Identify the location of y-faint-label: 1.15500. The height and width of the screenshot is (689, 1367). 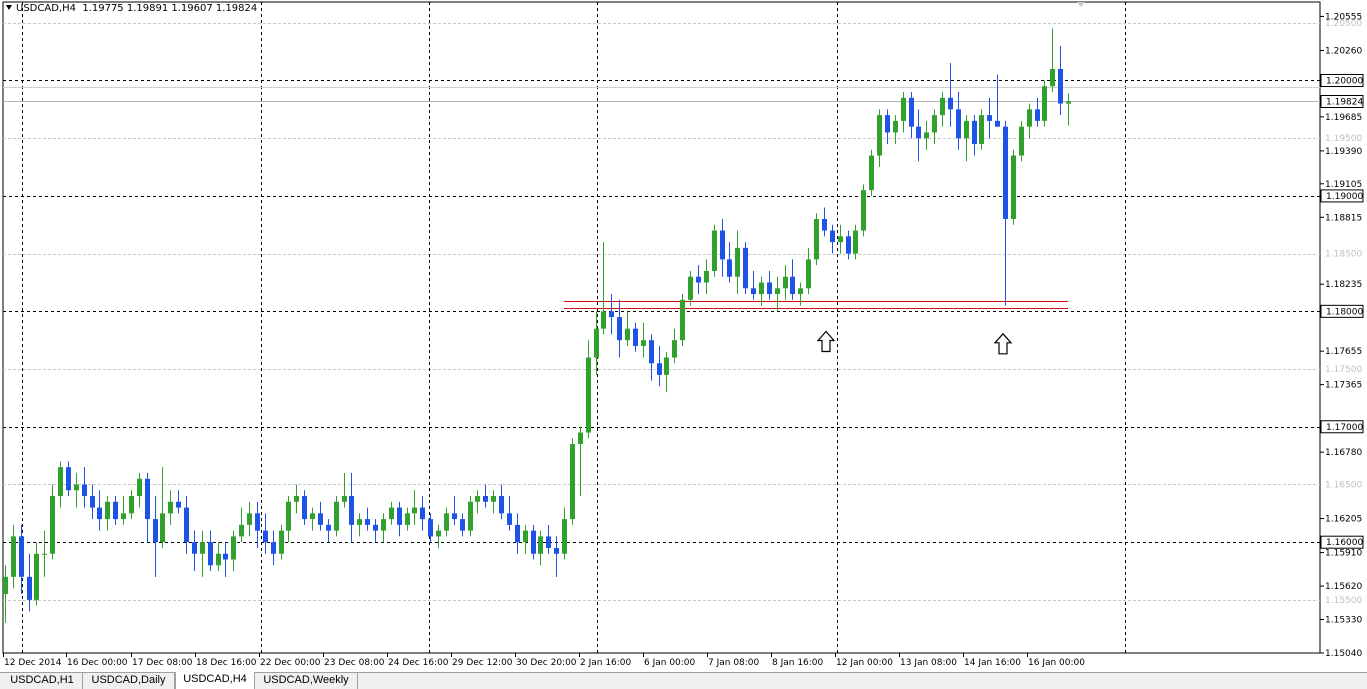
(1343, 601).